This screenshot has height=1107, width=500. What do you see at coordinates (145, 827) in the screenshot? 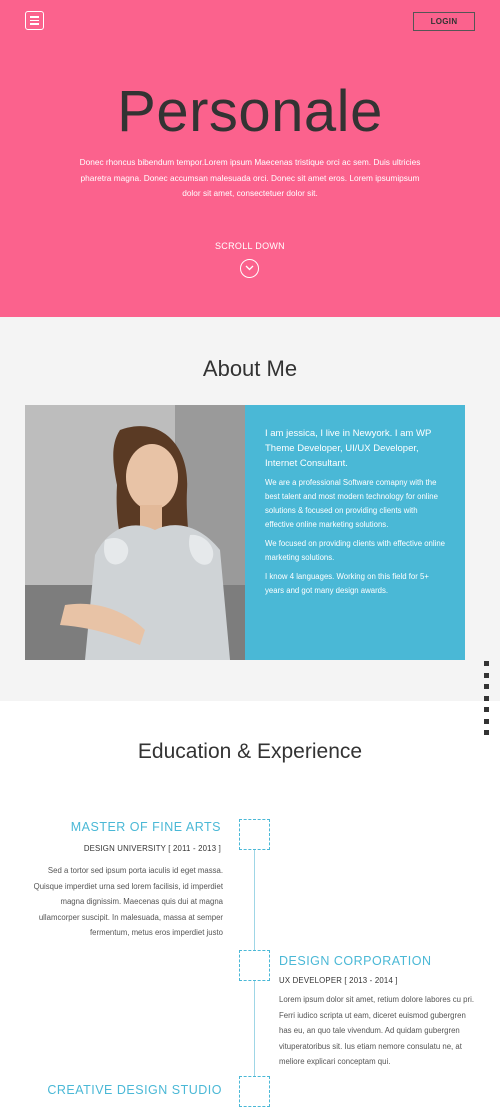
I see `entry-title: MASTER OF FINE ARTS` at bounding box center [145, 827].